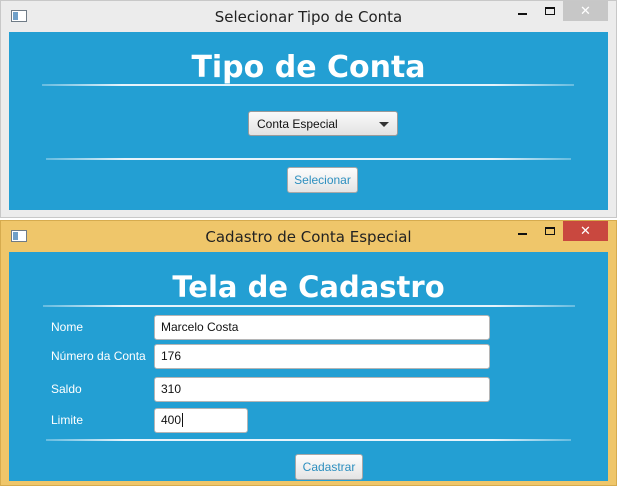 This screenshot has width=617, height=486. Describe the element at coordinates (98, 356) in the screenshot. I see `numero-conta-label: Número da Conta` at that location.